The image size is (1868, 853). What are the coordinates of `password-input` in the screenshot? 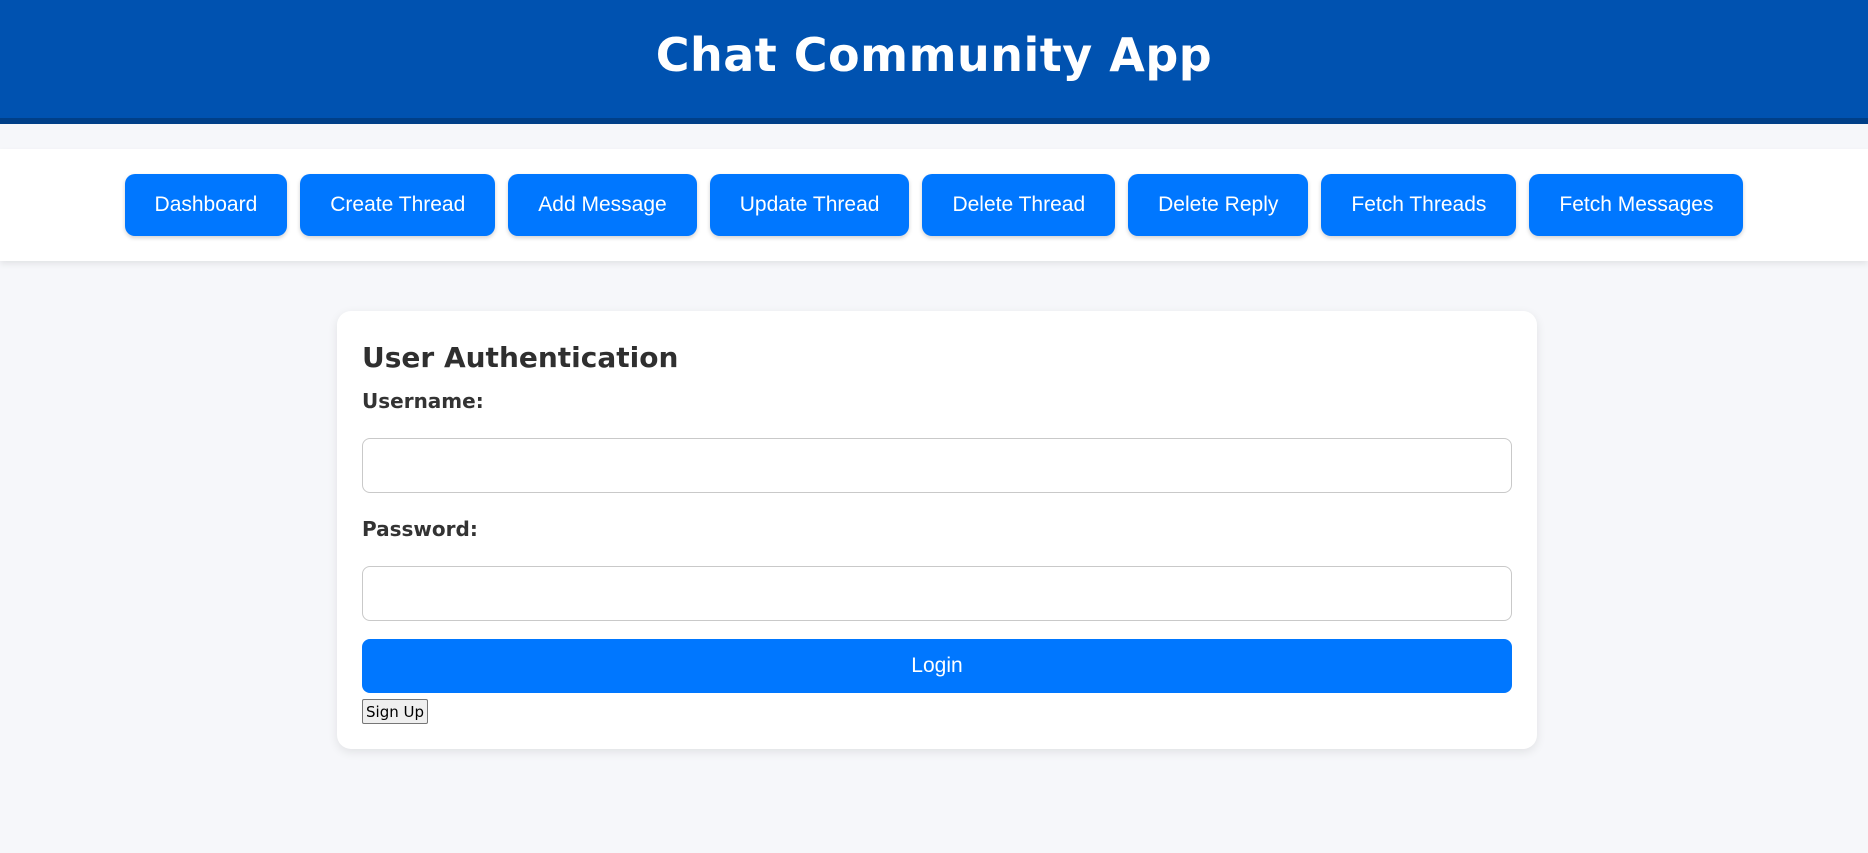 It's located at (937, 593).